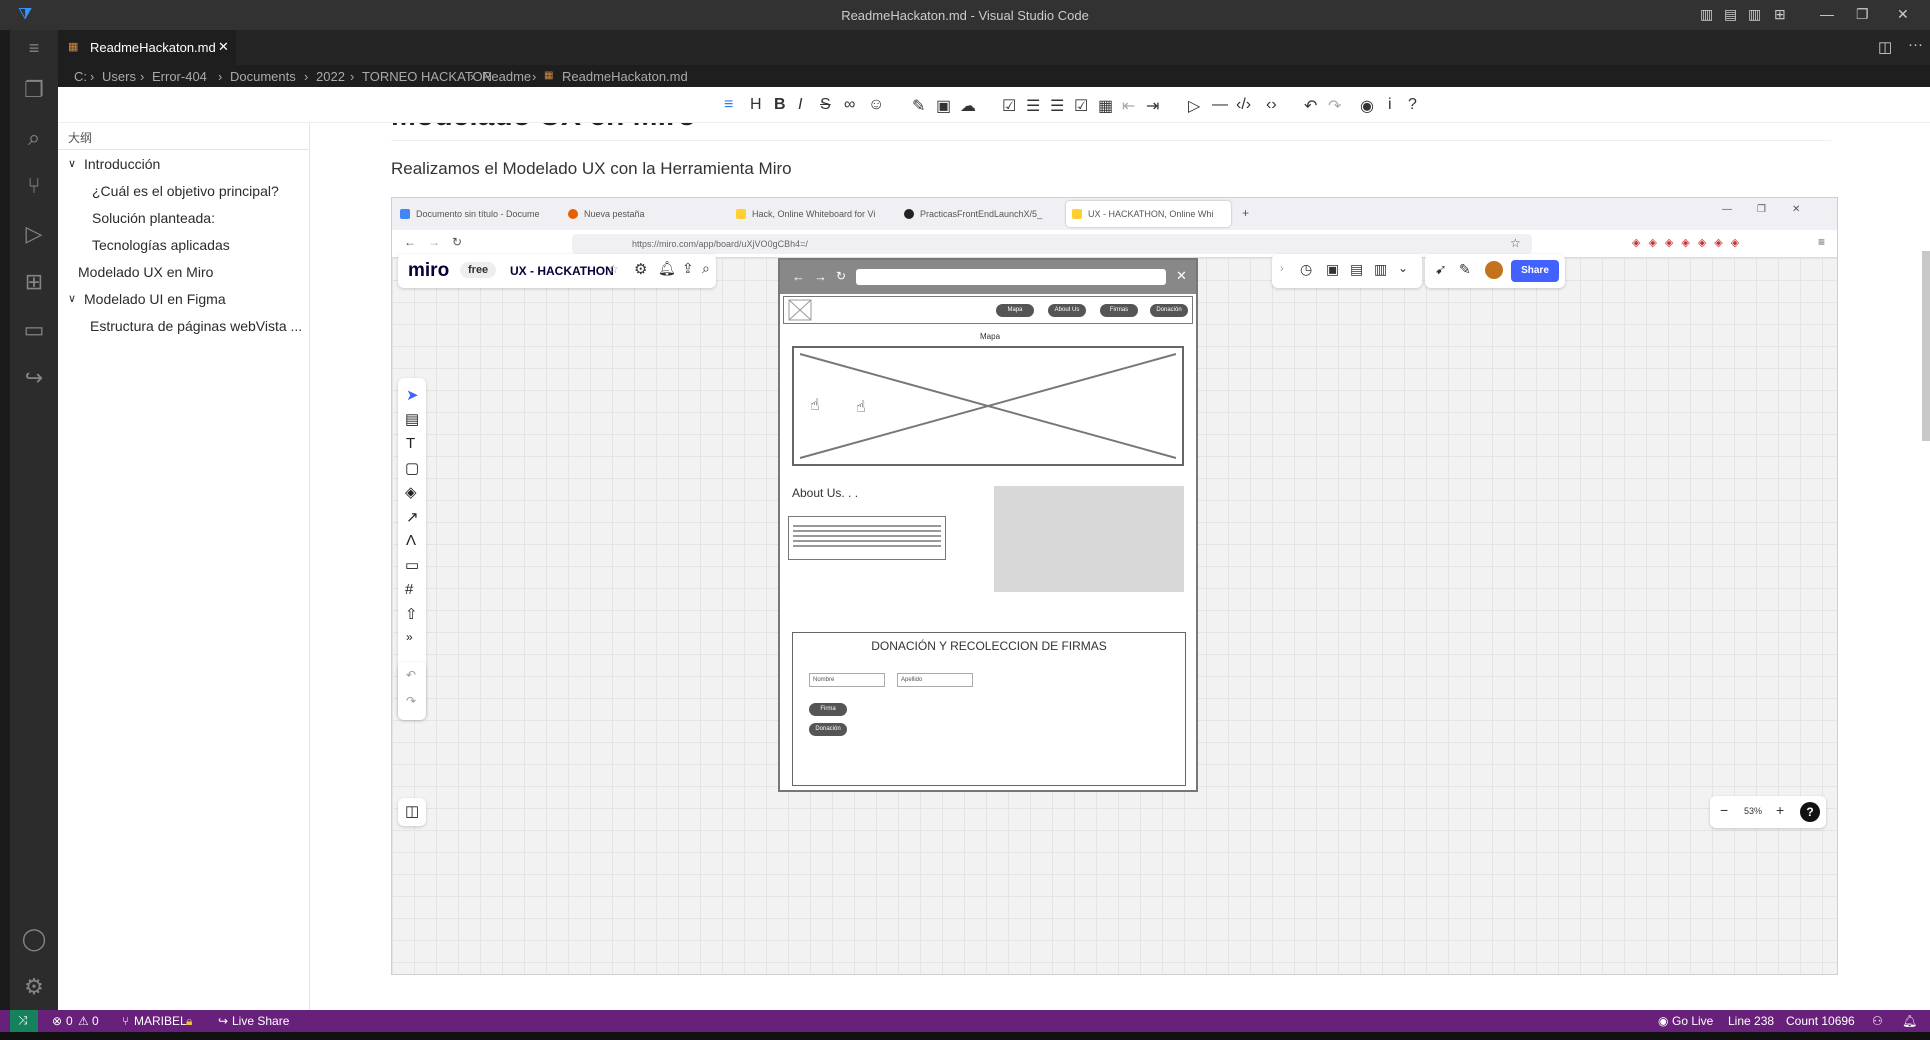  What do you see at coordinates (728, 105) in the screenshot?
I see `outline-toggle-icon: ≡` at bounding box center [728, 105].